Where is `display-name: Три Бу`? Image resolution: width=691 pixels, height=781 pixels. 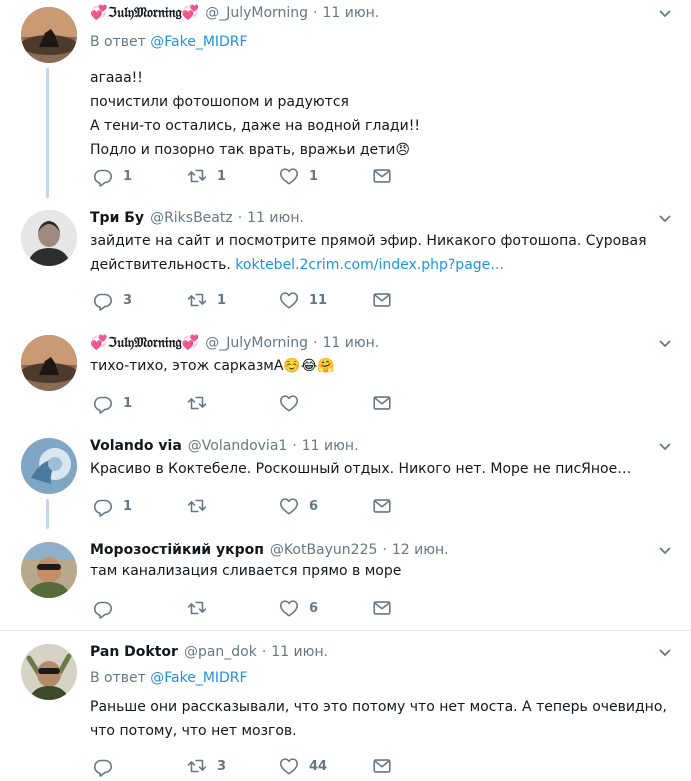
display-name: Три Бу is located at coordinates (117, 218).